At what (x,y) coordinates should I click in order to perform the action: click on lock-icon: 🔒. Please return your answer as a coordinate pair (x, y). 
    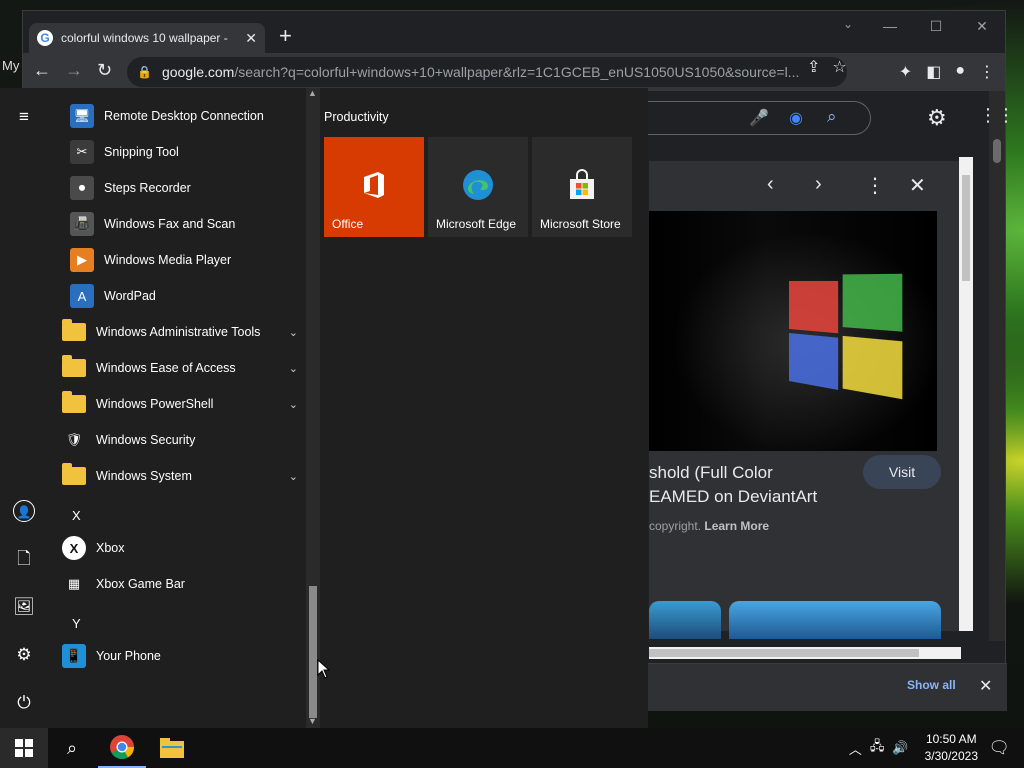
    Looking at the image, I should click on (144, 72).